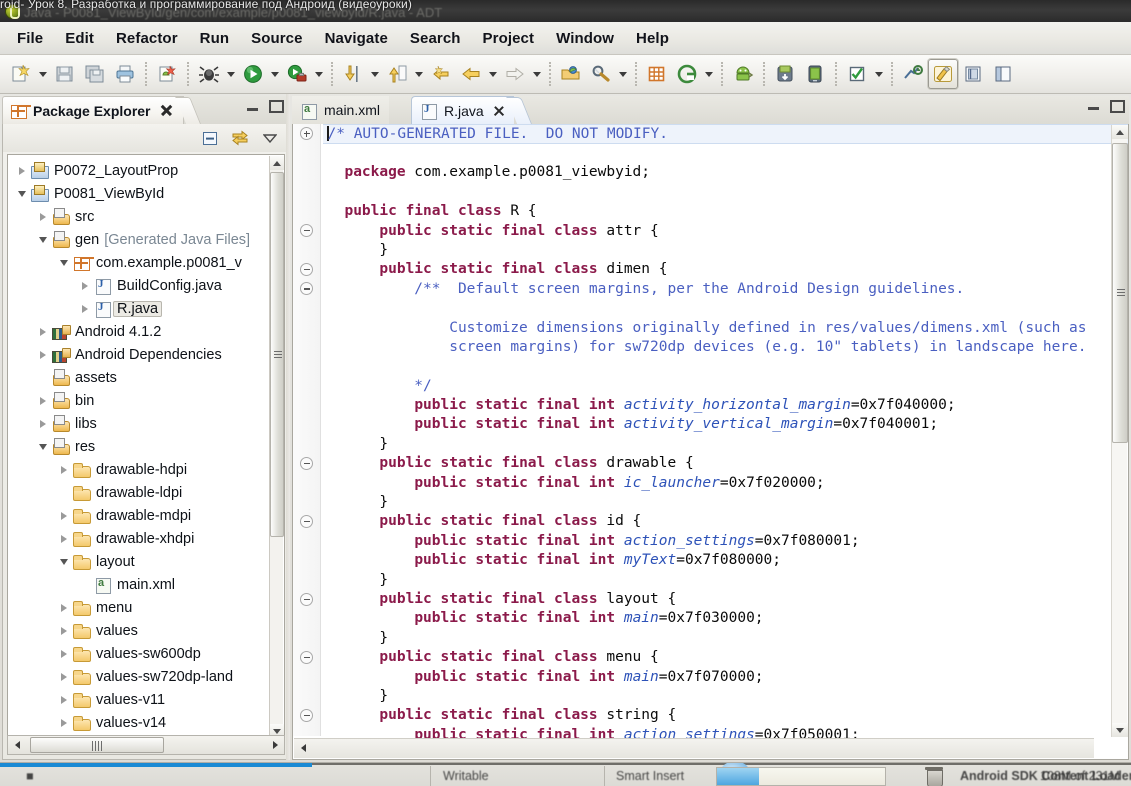  Describe the element at coordinates (270, 138) in the screenshot. I see `view-menu-icon` at that location.